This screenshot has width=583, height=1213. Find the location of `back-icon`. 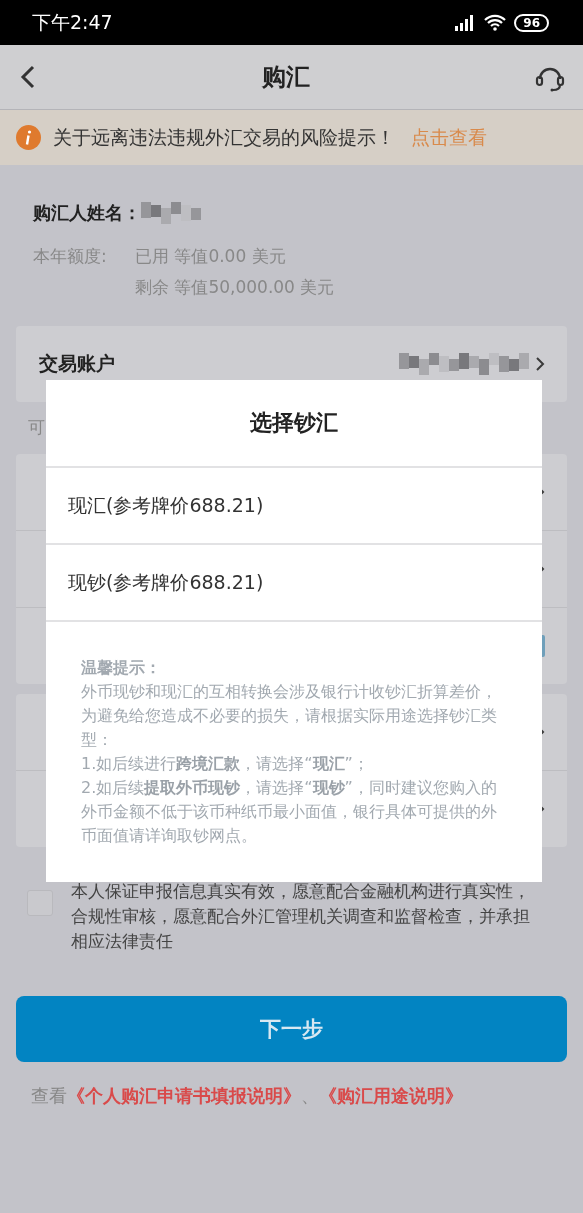

back-icon is located at coordinates (28, 77).